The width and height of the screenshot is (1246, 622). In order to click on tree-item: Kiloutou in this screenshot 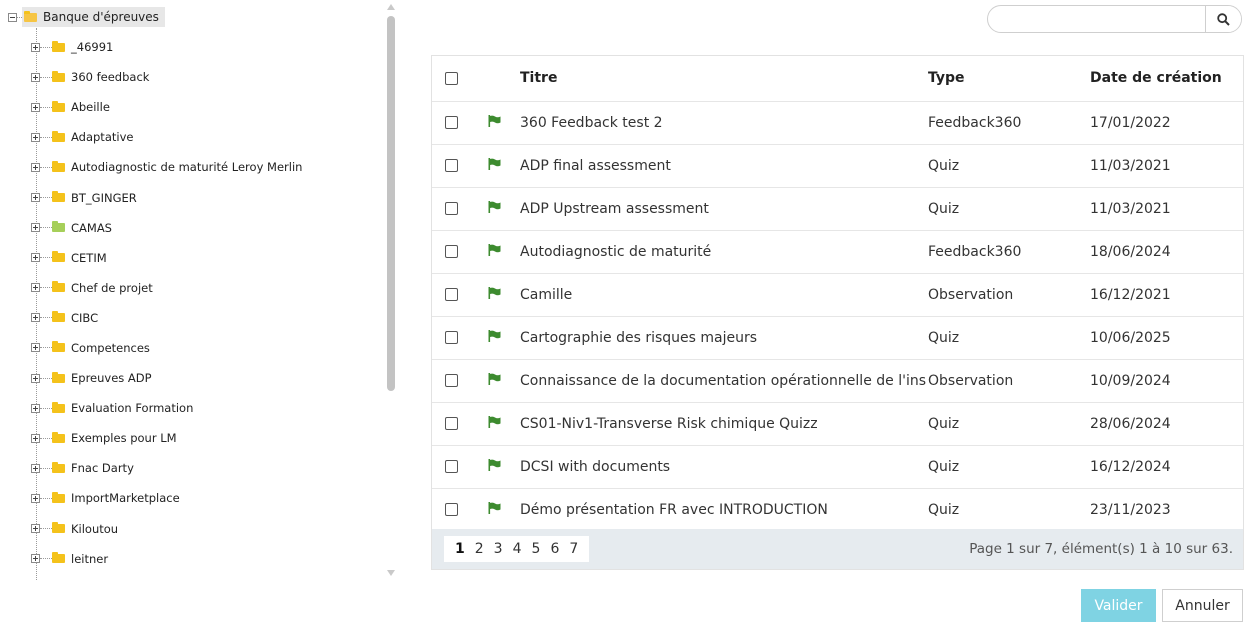, I will do `click(211, 529)`.